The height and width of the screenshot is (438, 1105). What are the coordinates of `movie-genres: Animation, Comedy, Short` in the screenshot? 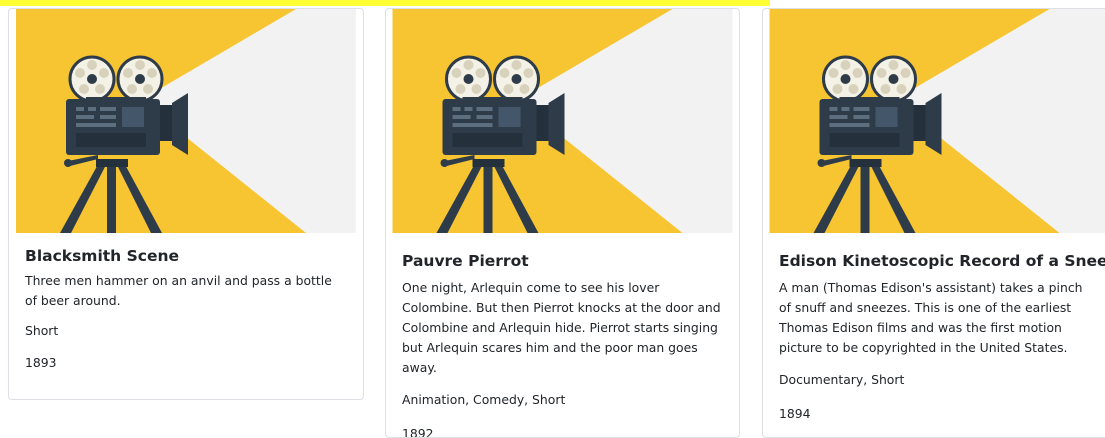 It's located at (484, 399).